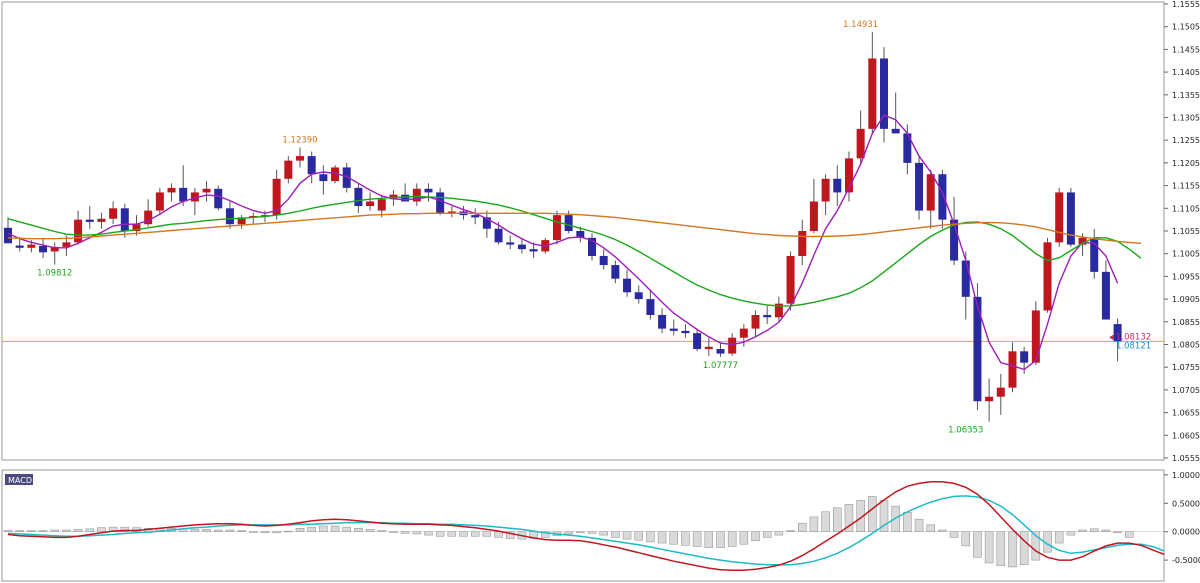  Describe the element at coordinates (1186, 231) in the screenshot. I see `price-axis-tick-label: 1.10550` at that location.